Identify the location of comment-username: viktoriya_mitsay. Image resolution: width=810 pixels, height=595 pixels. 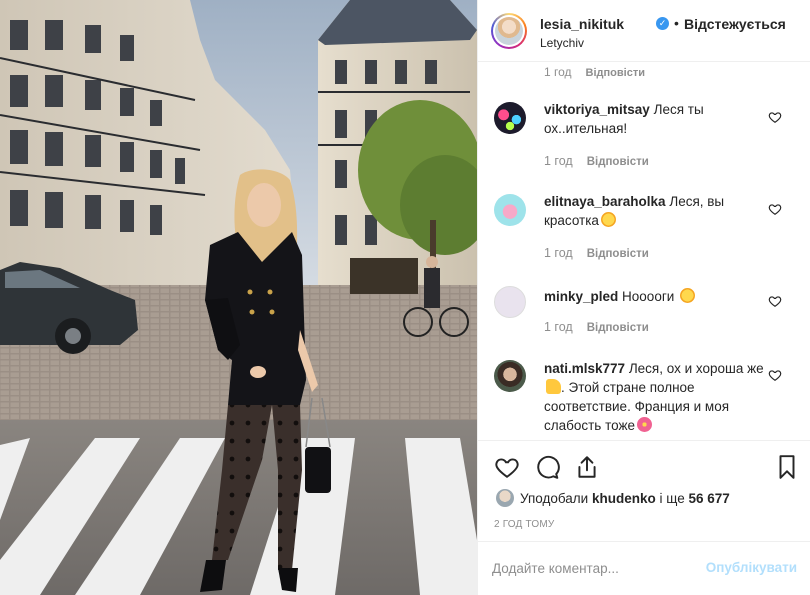
(597, 109).